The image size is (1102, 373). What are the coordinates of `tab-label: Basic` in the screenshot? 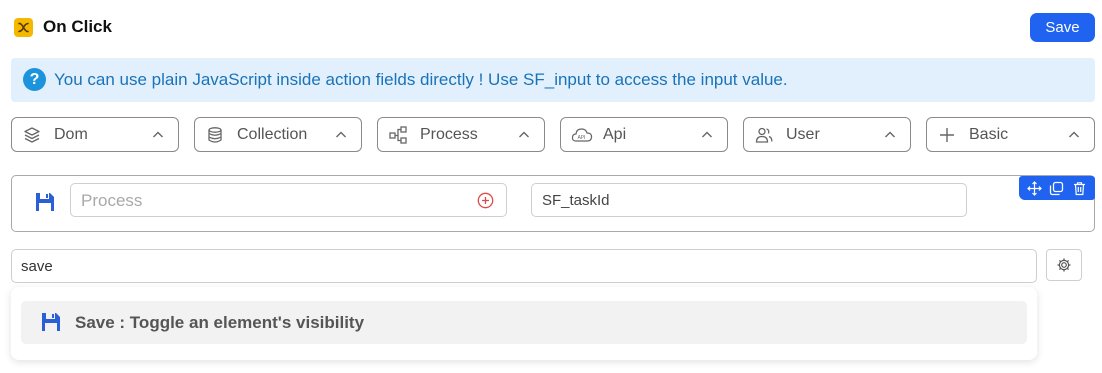 It's located at (989, 134).